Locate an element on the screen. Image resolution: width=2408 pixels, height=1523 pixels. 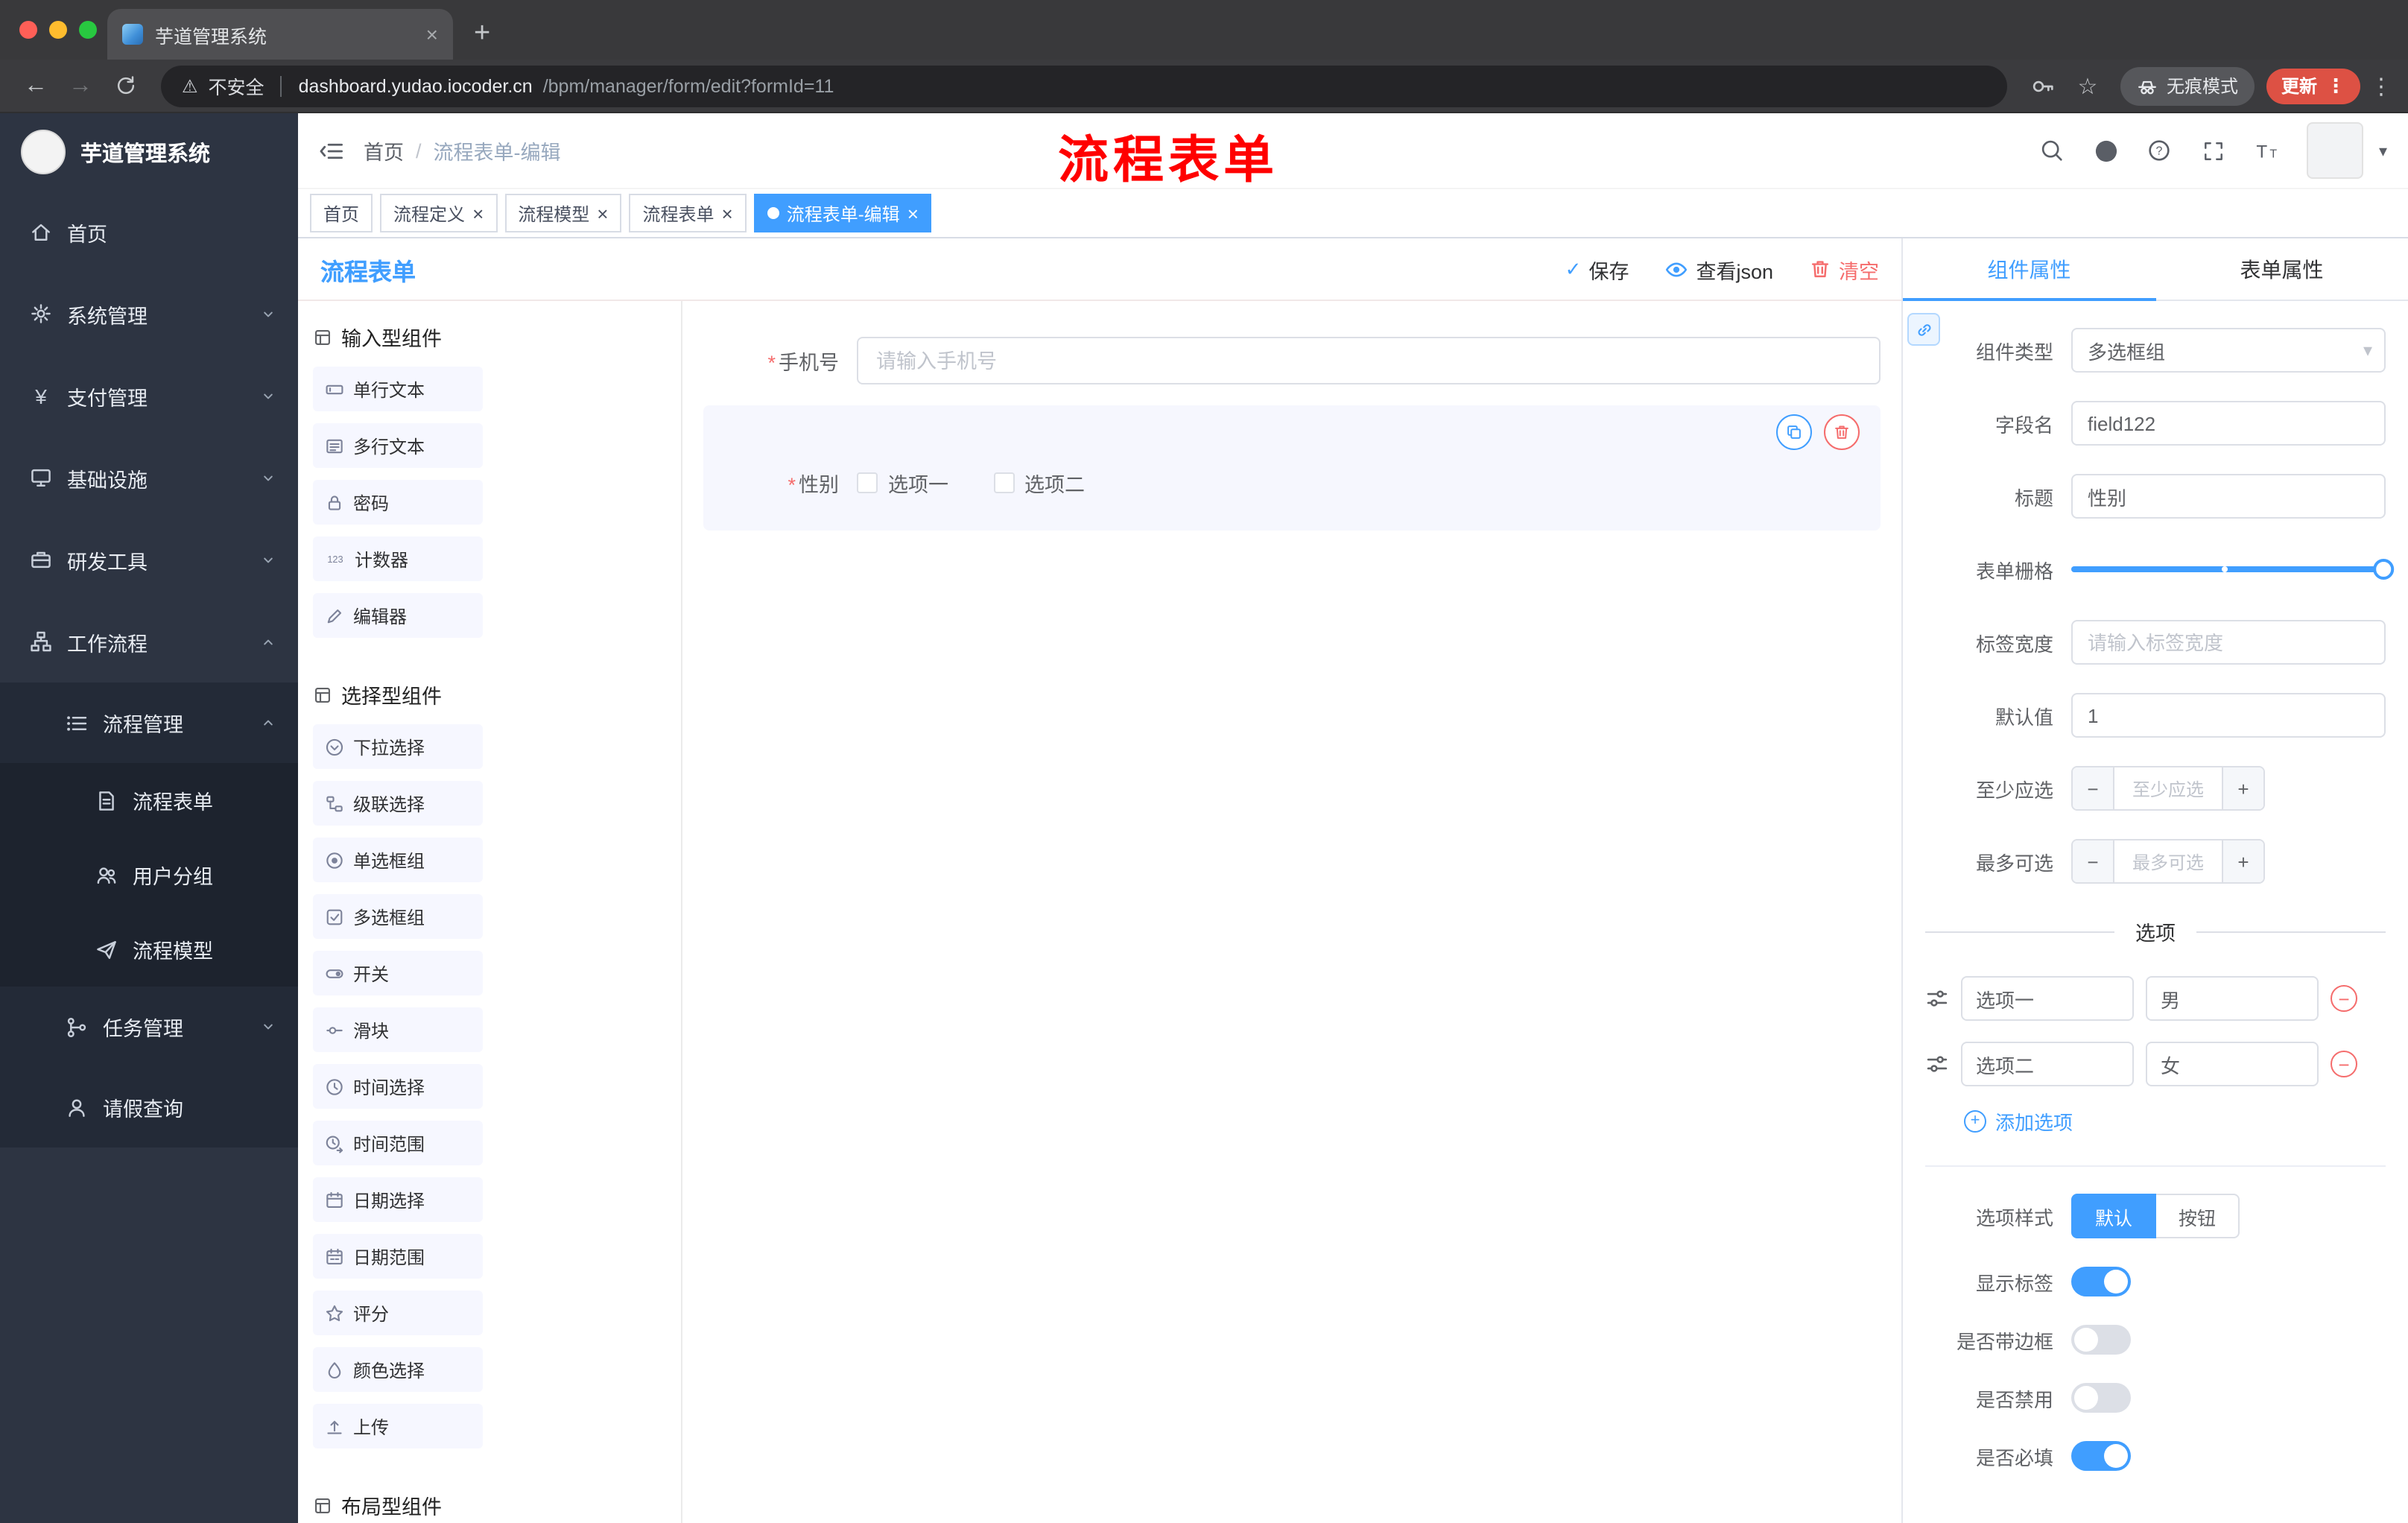
gender-field-selected: * 性别 选项一 选项二 is located at coordinates (1292, 468).